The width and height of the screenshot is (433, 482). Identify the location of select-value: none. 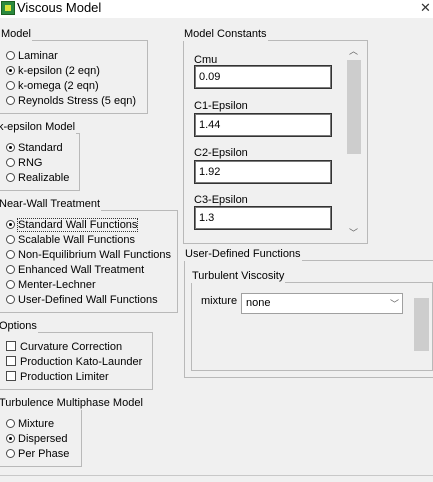
(258, 303).